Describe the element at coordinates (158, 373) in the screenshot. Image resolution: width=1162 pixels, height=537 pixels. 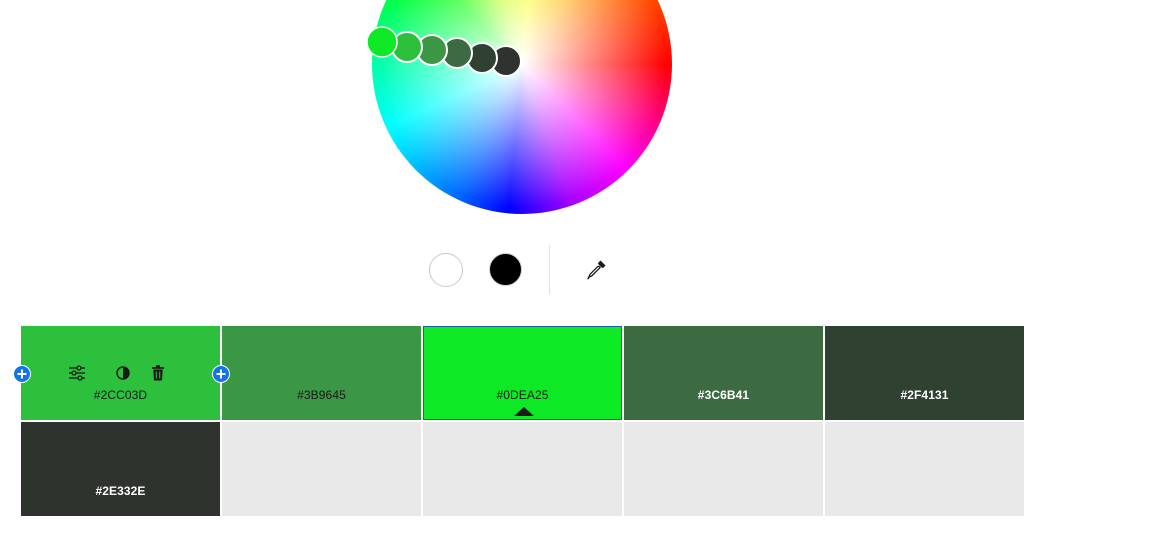
I see `trash-icon` at that location.